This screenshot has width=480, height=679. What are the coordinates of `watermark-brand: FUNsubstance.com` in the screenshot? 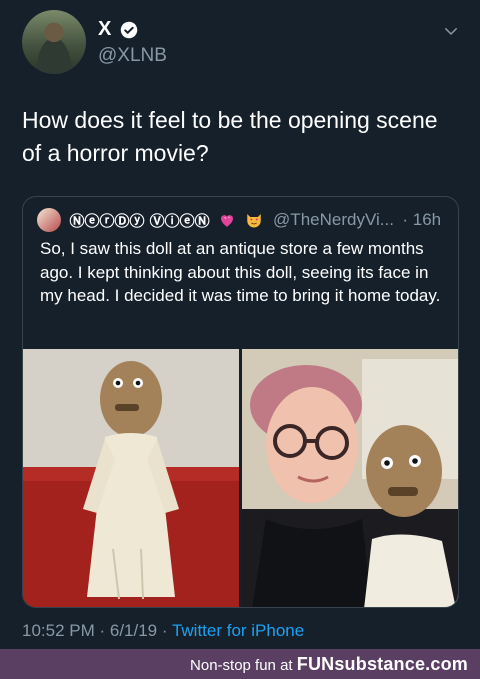 It's located at (382, 664).